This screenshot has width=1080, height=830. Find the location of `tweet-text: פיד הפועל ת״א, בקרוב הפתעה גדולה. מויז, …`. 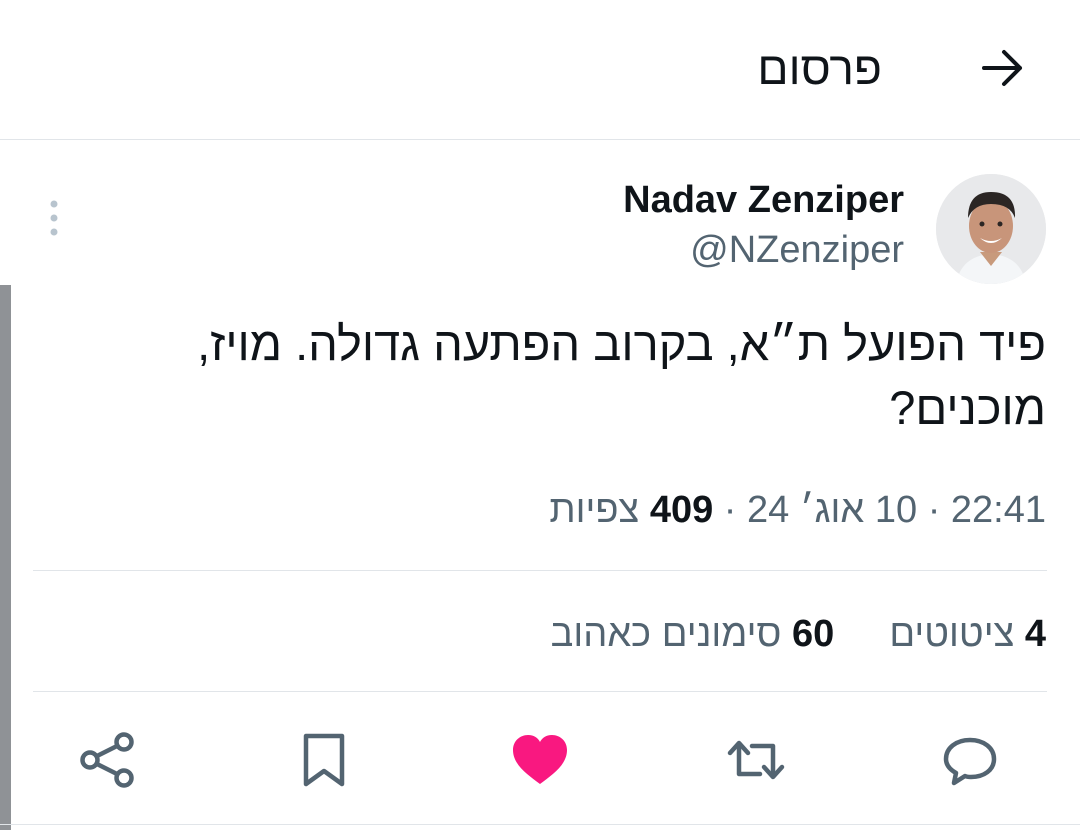

tweet-text: פיד הפועל ת״א, בקרוב הפתעה גדולה. מויז, … is located at coordinates (621, 375).